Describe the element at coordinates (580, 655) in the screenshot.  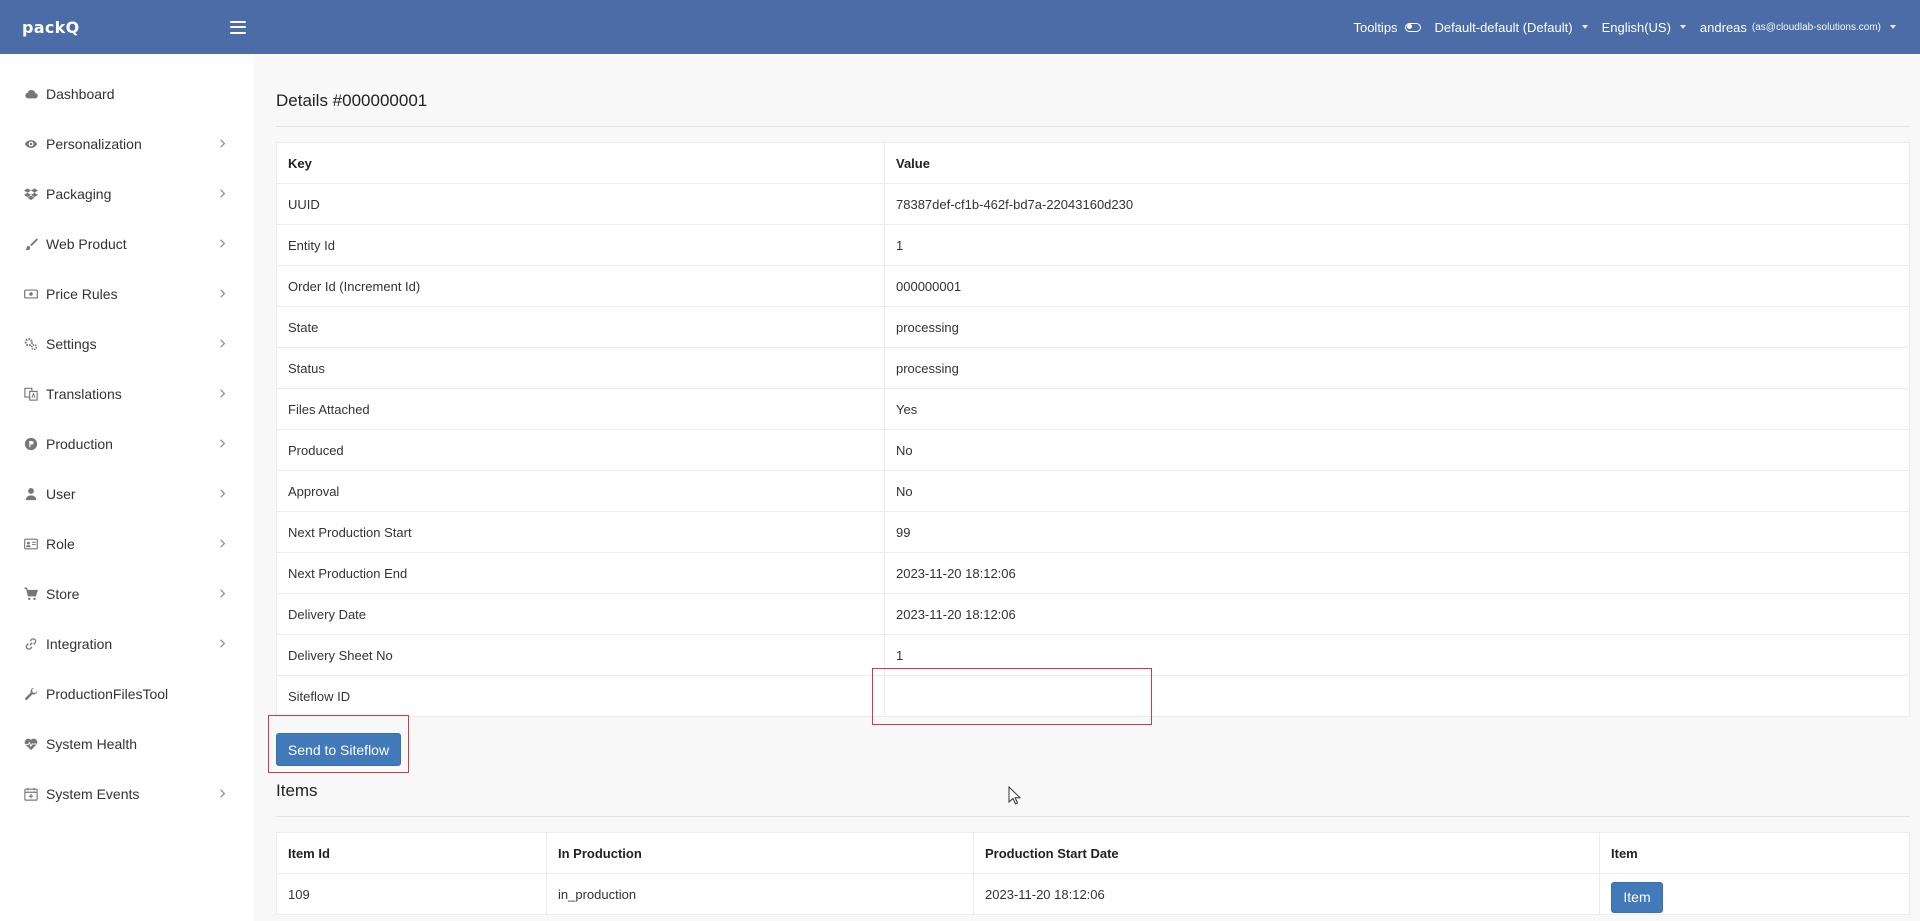
I see `row-key: Delivery Sheet No` at that location.